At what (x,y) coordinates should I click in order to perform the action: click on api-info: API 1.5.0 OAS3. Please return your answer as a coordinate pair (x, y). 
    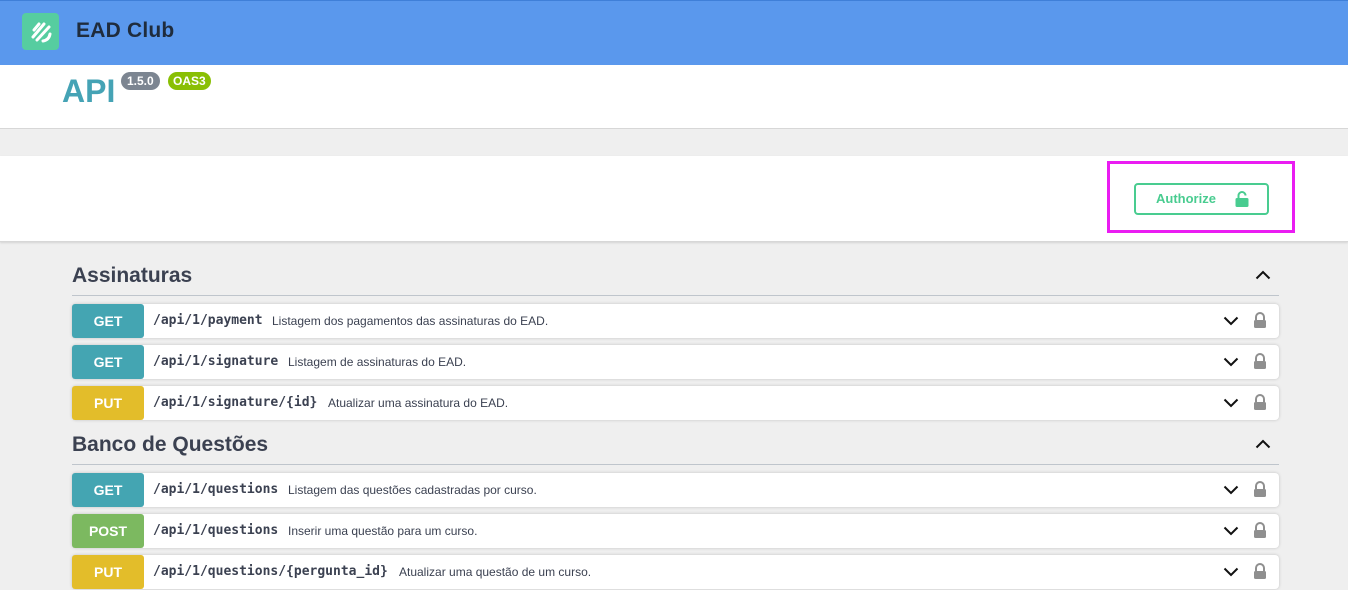
    Looking at the image, I should click on (674, 97).